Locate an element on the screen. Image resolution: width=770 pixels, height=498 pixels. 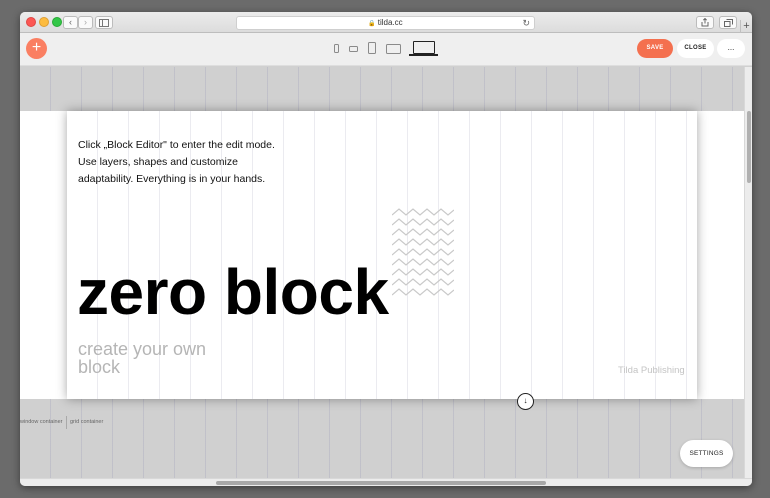
share-button is located at coordinates (705, 22).